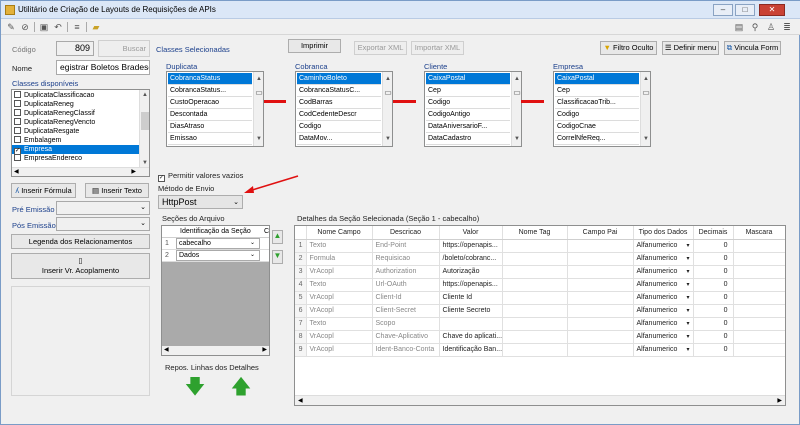  Describe the element at coordinates (406, 233) in the screenshot. I see `column-header: Descricao` at that location.